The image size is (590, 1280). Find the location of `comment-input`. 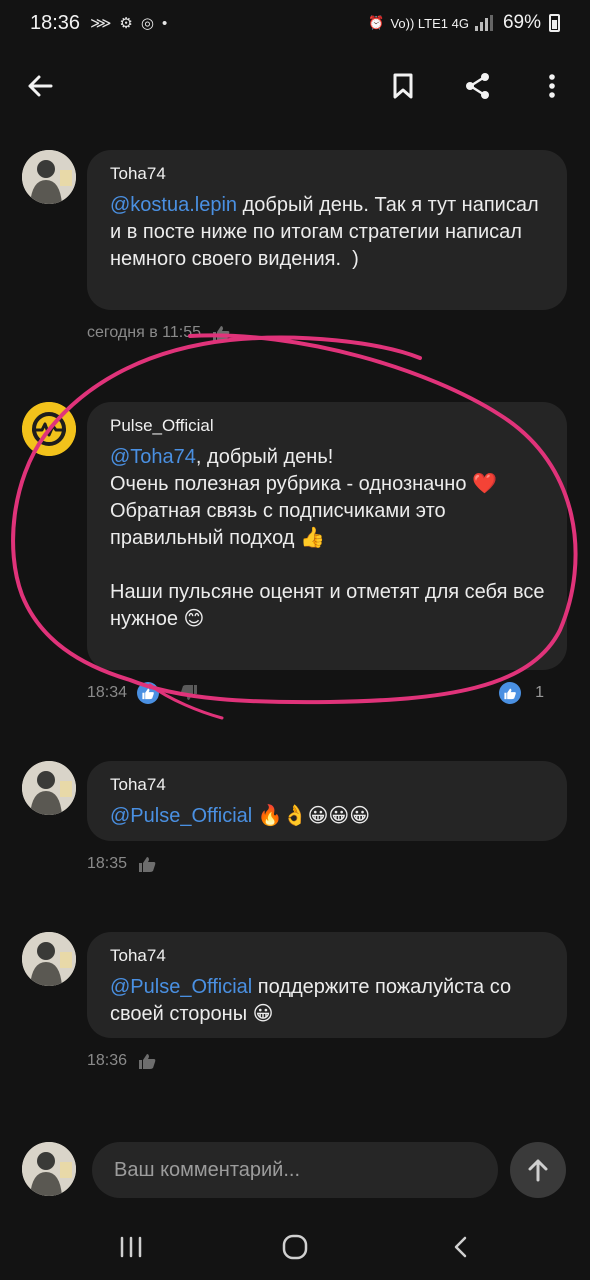

comment-input is located at coordinates (295, 1170).